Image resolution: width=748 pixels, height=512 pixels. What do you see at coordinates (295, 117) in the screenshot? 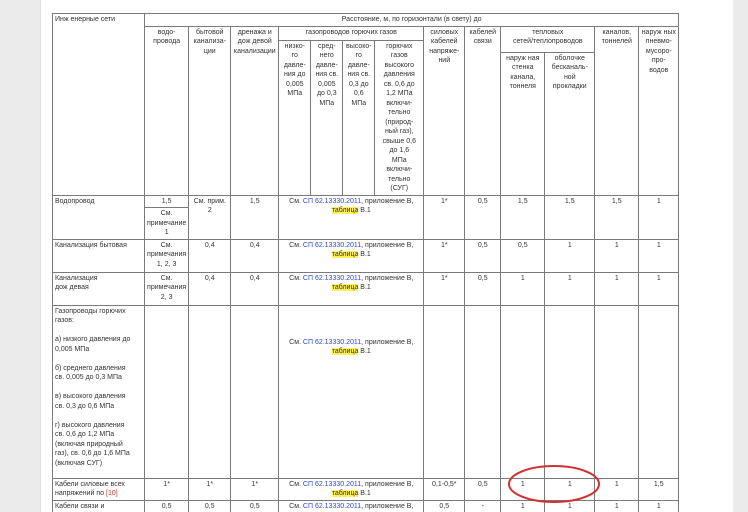
I see `header-gas-low: низко- го давле- ния до 0,005 МПа` at bounding box center [295, 117].